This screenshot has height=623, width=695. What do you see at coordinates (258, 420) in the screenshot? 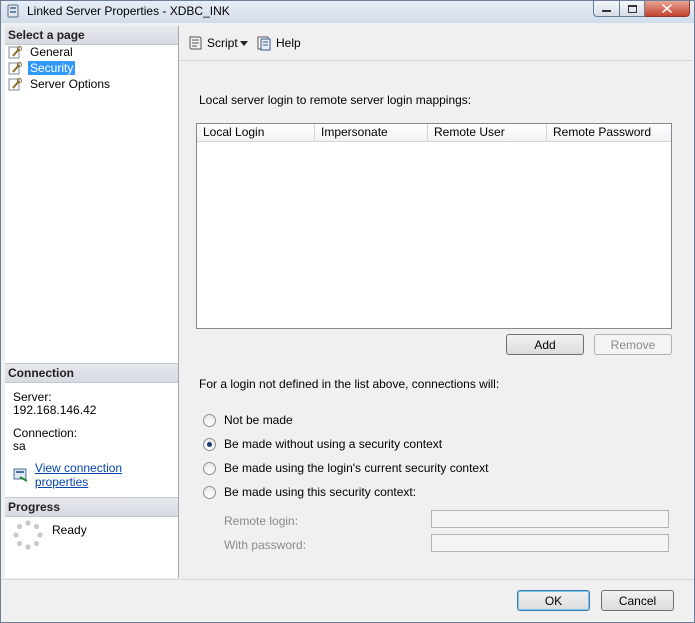
I see `radio-label: Not be made` at bounding box center [258, 420].